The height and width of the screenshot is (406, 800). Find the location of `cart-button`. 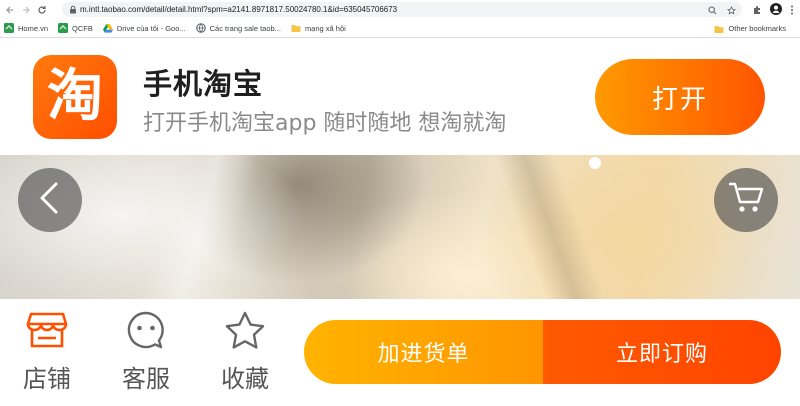

cart-button is located at coordinates (746, 200).